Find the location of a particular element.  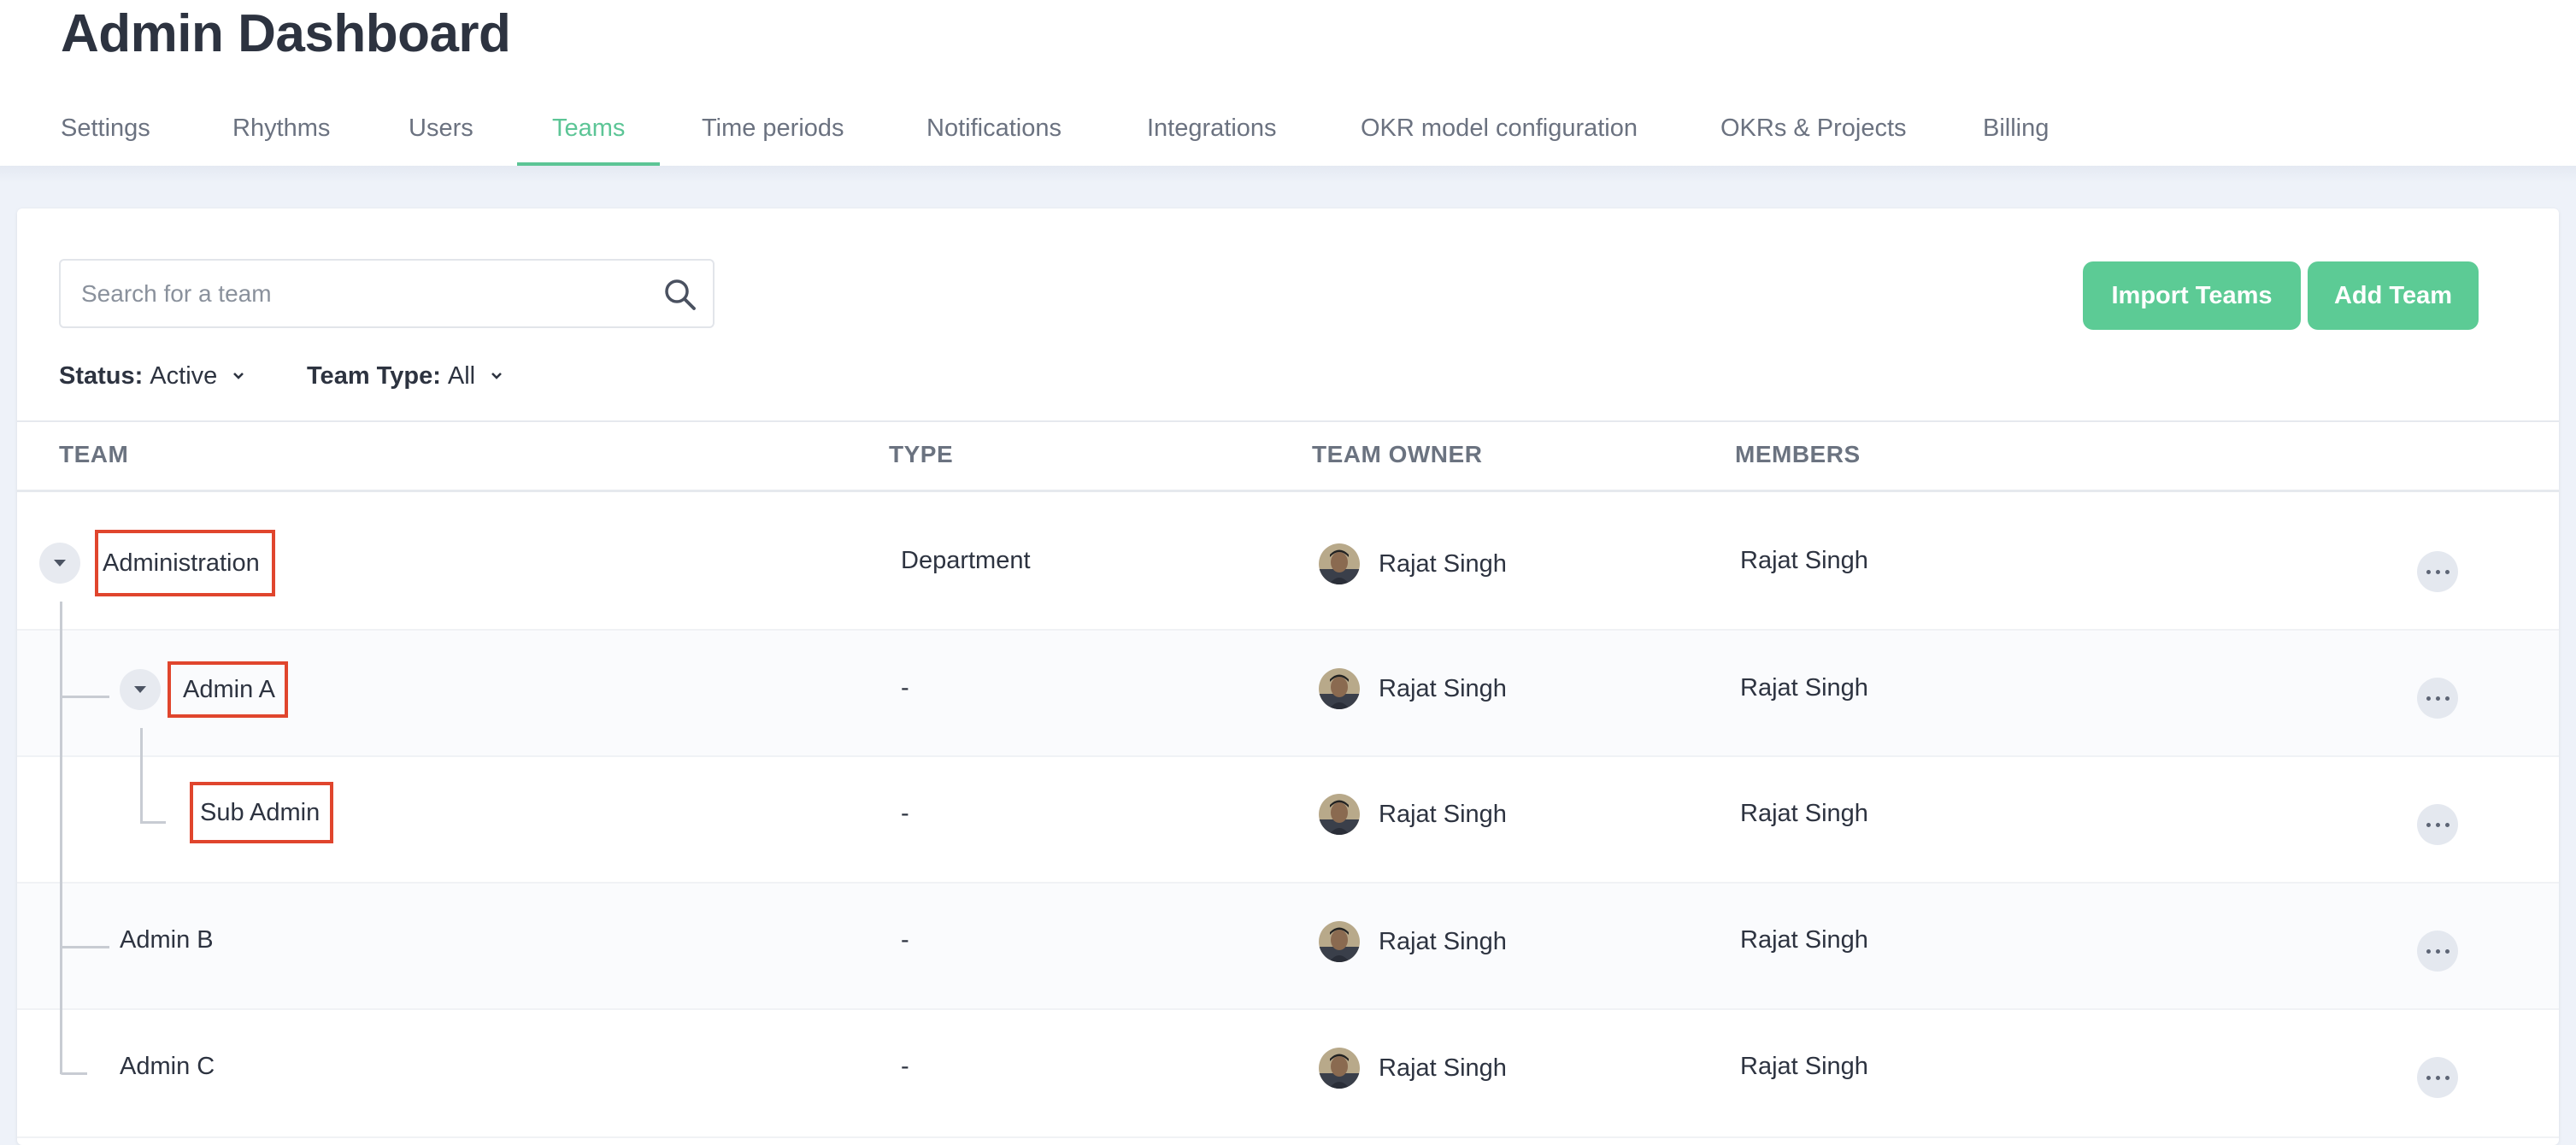

search-input is located at coordinates (363, 293).